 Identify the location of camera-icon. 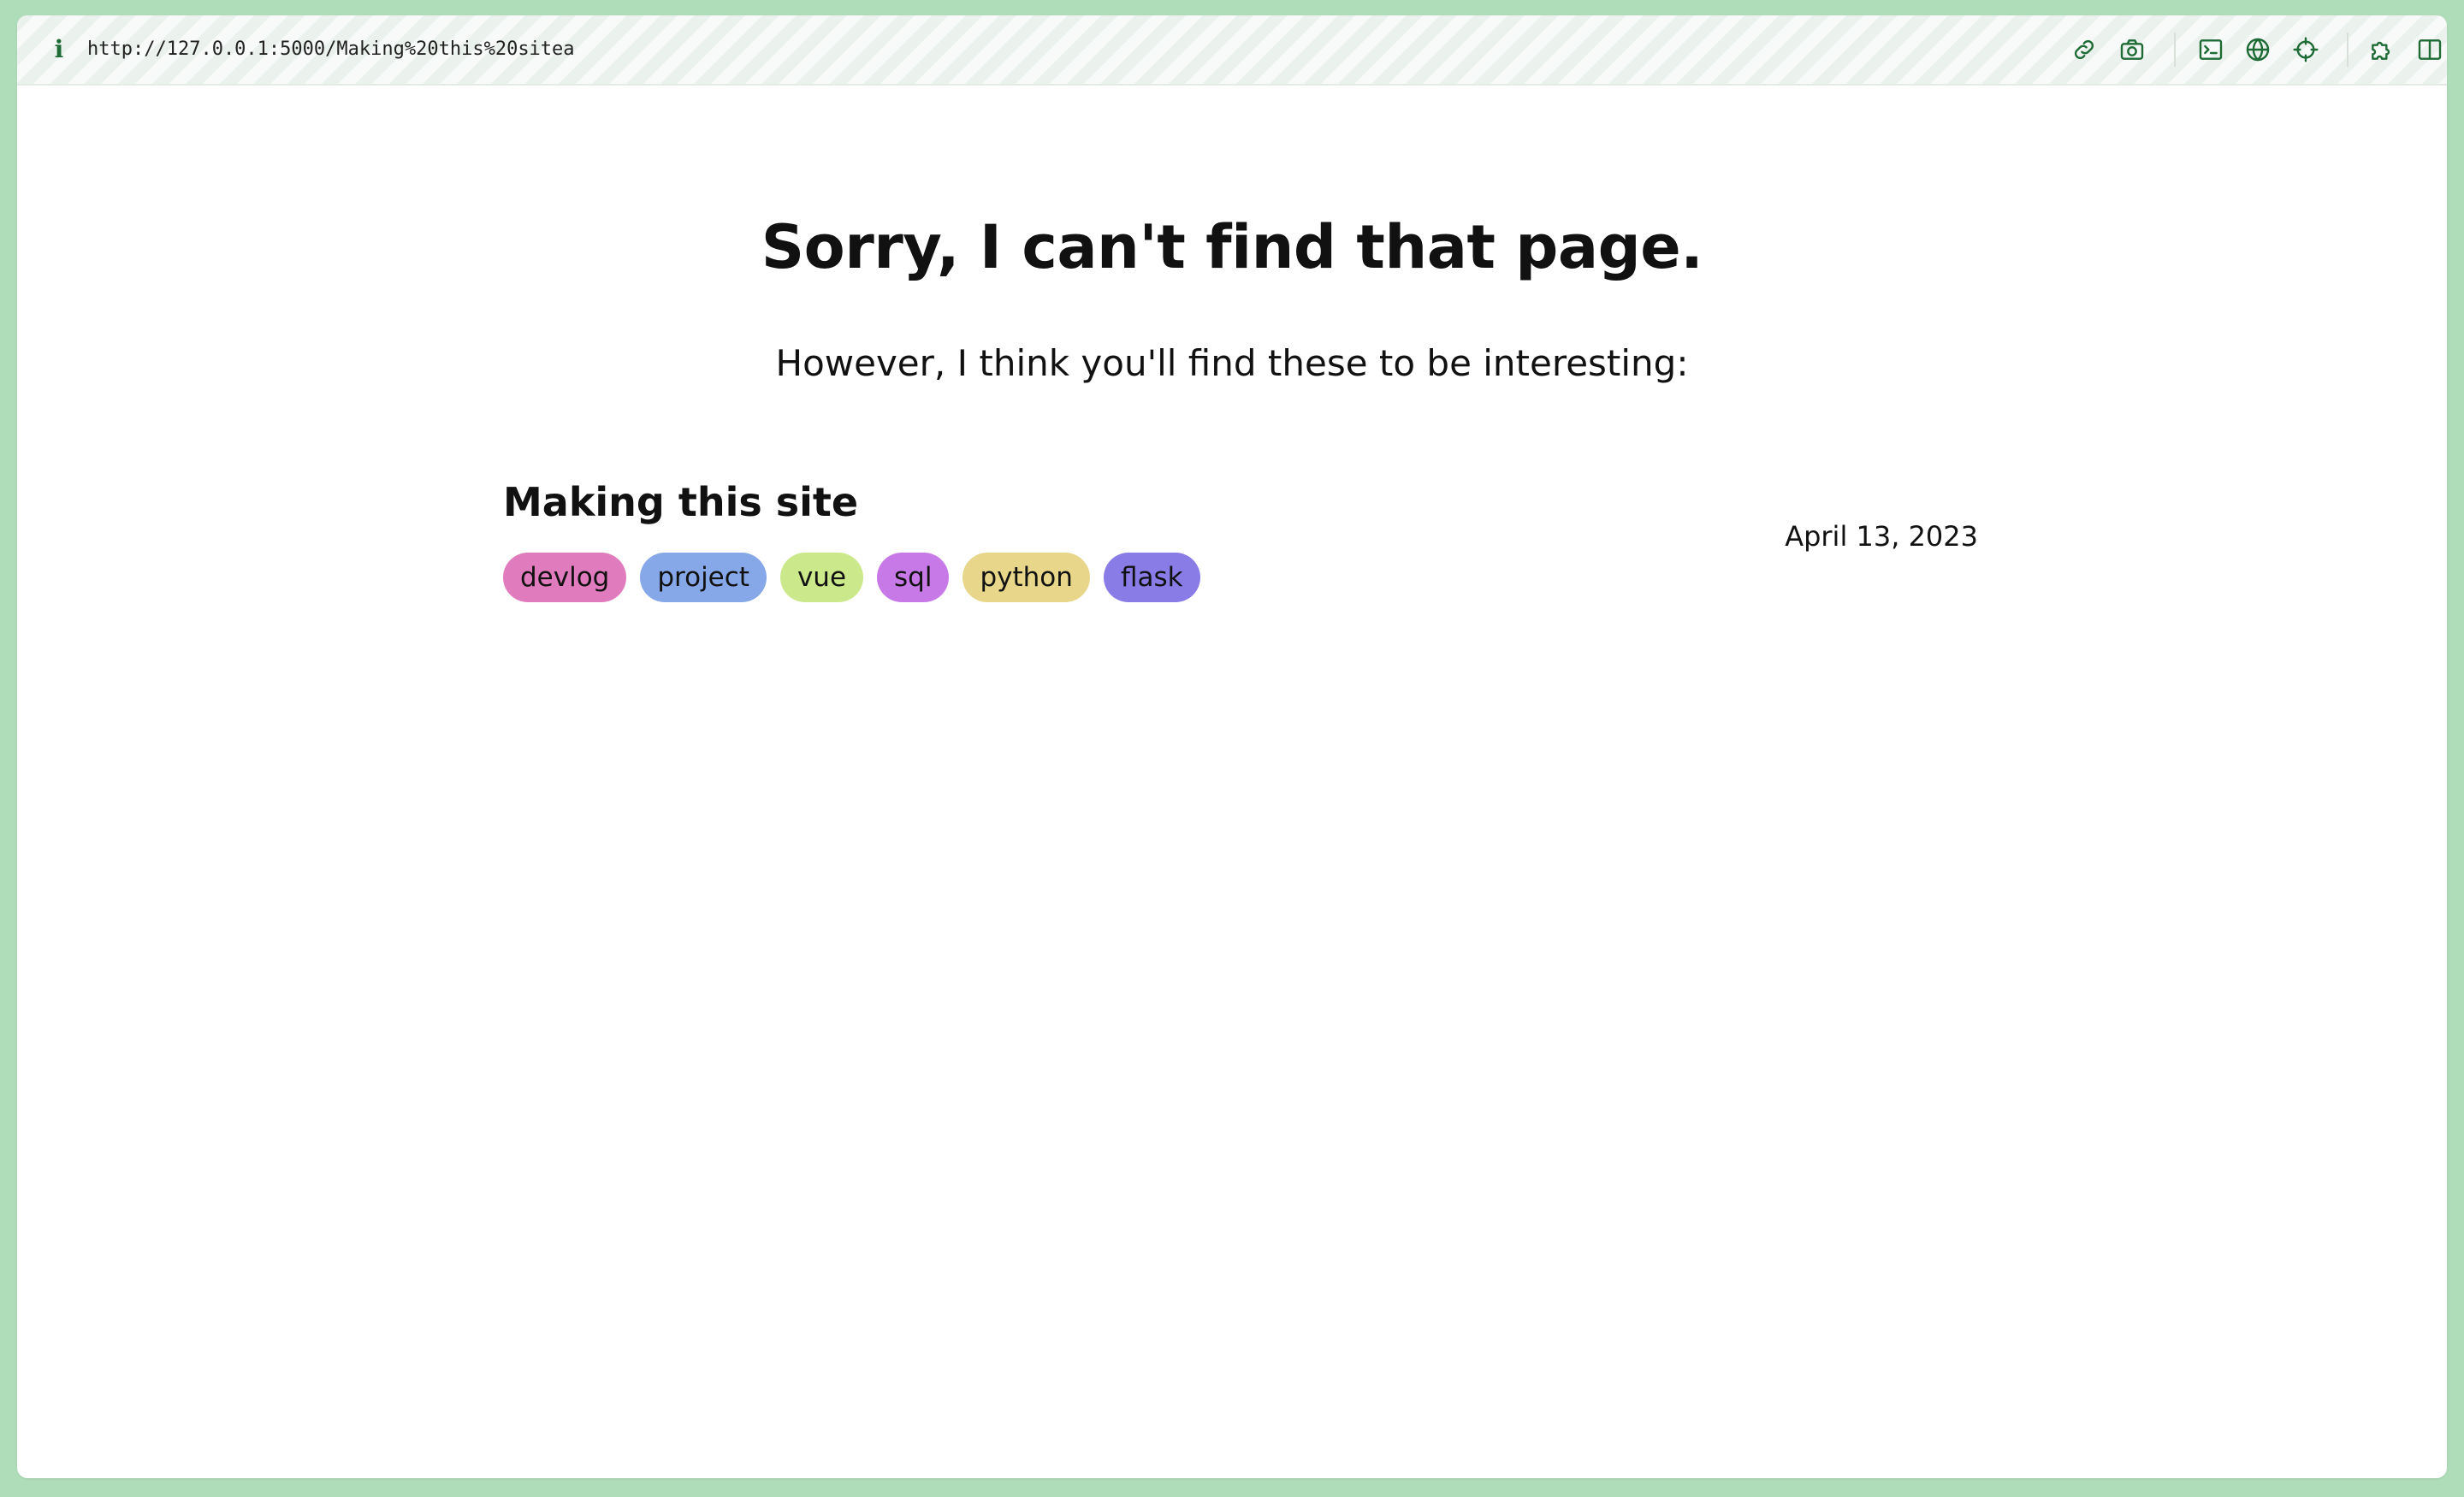
(2132, 49).